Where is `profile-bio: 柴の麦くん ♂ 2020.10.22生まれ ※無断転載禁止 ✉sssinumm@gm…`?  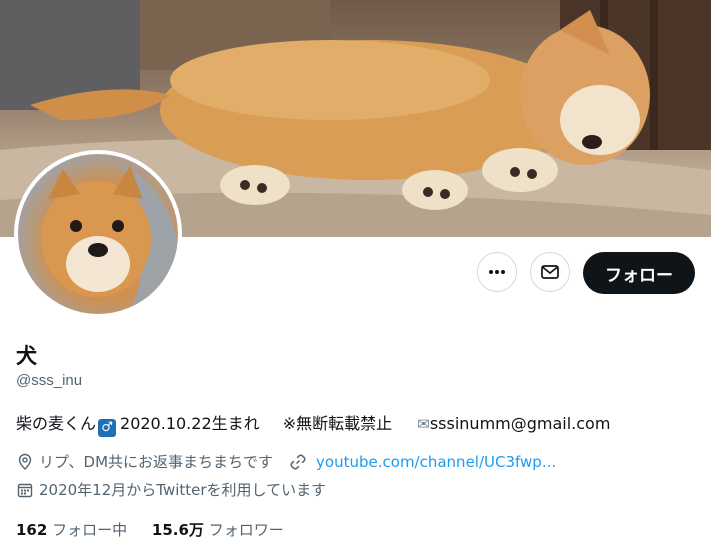
profile-bio: 柴の麦くん ♂ 2020.10.22生まれ ※無断転載禁止 ✉sssinumm@gm… is located at coordinates (313, 423).